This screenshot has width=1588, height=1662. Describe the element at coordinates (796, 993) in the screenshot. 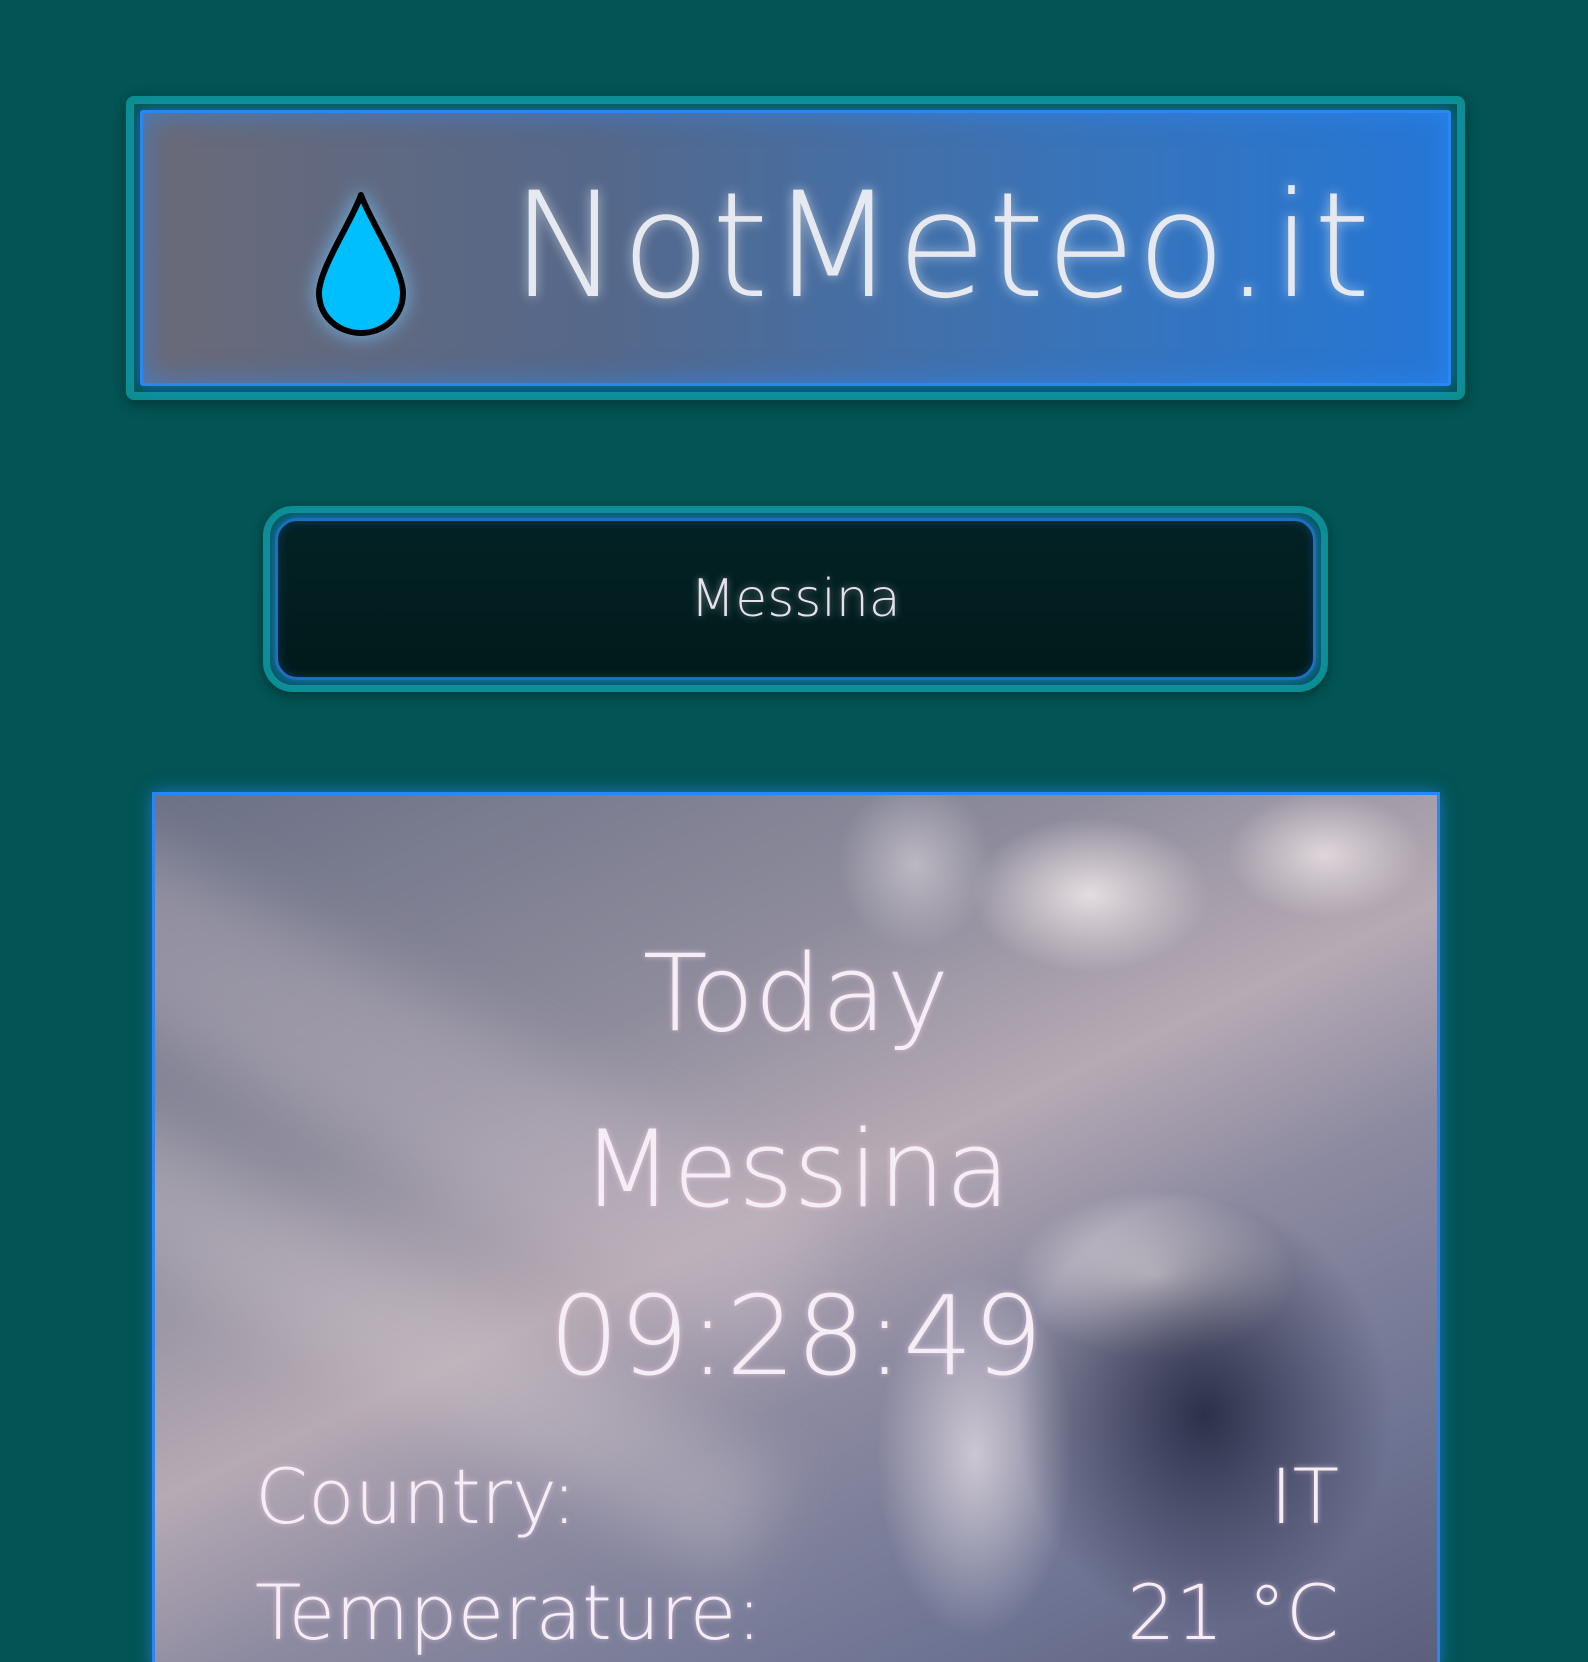

I see `day-label: Today` at that location.